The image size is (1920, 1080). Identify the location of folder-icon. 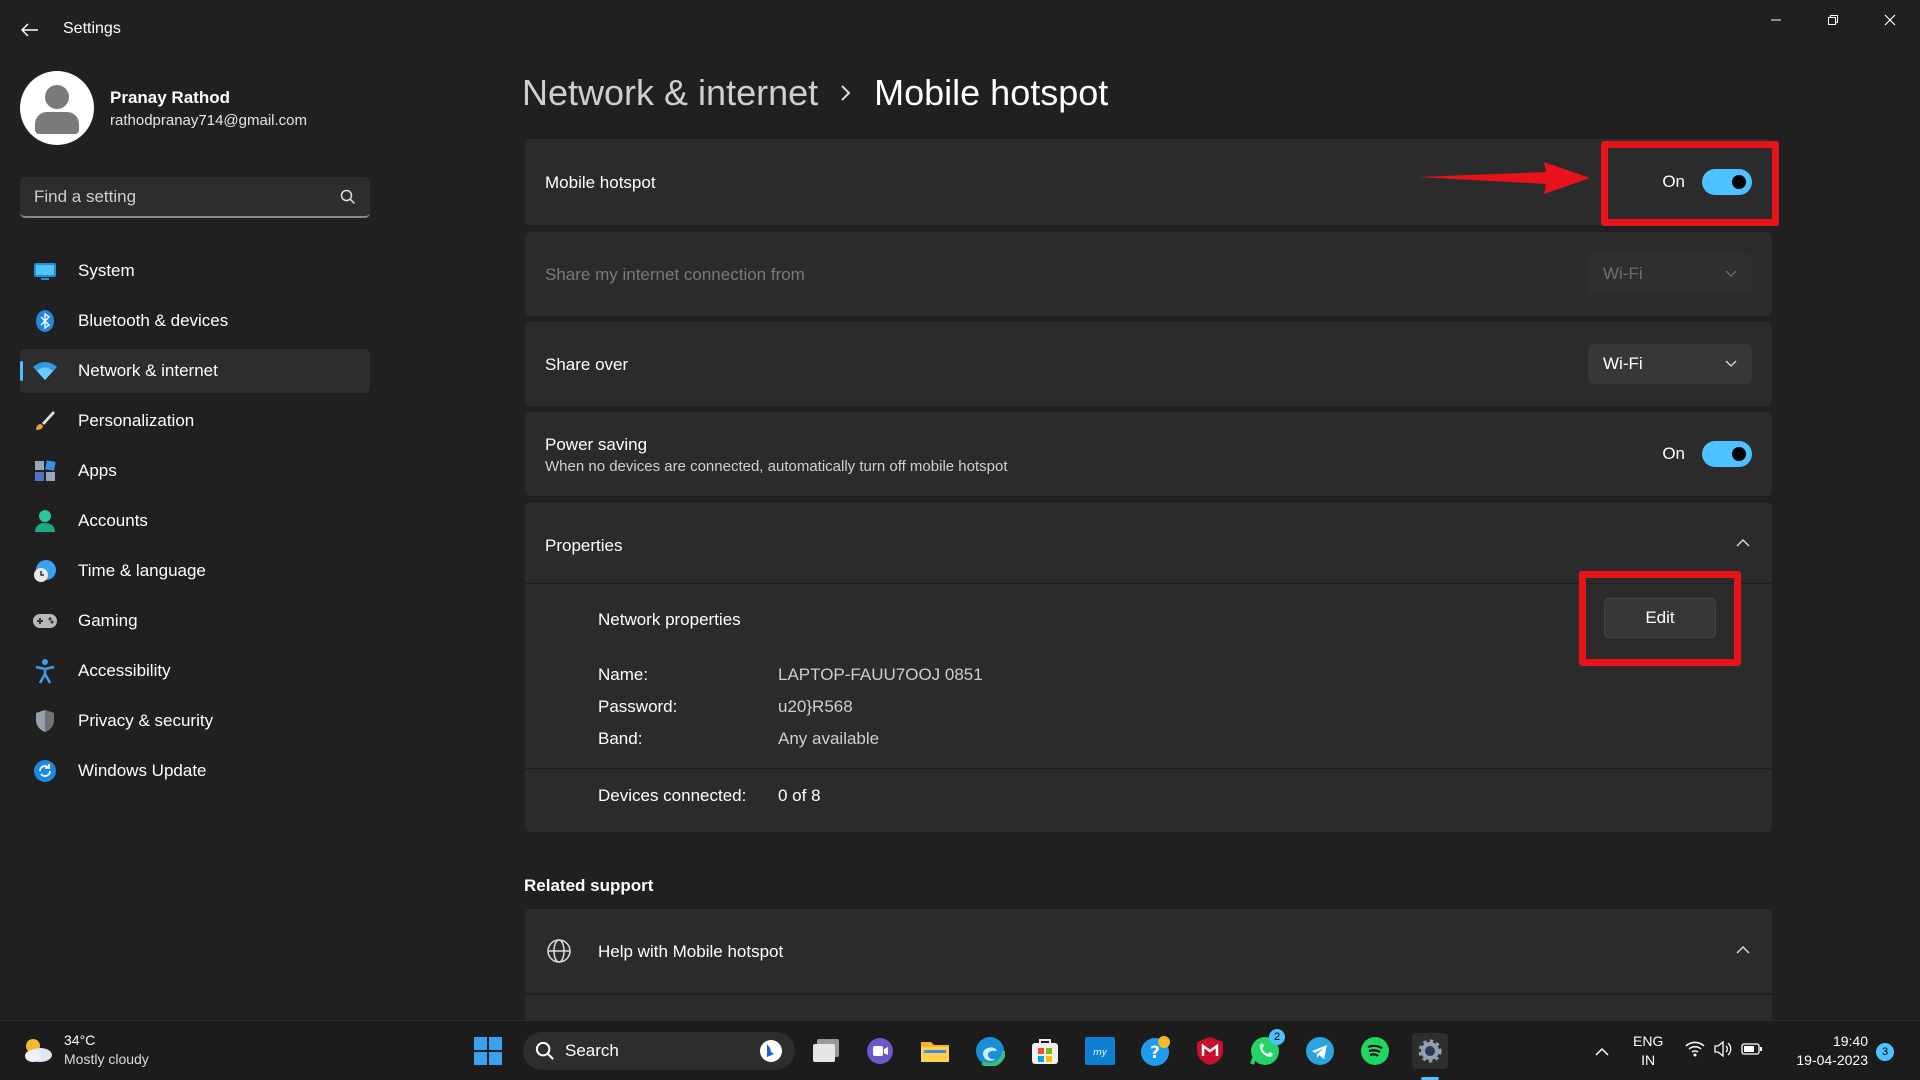
(935, 1052).